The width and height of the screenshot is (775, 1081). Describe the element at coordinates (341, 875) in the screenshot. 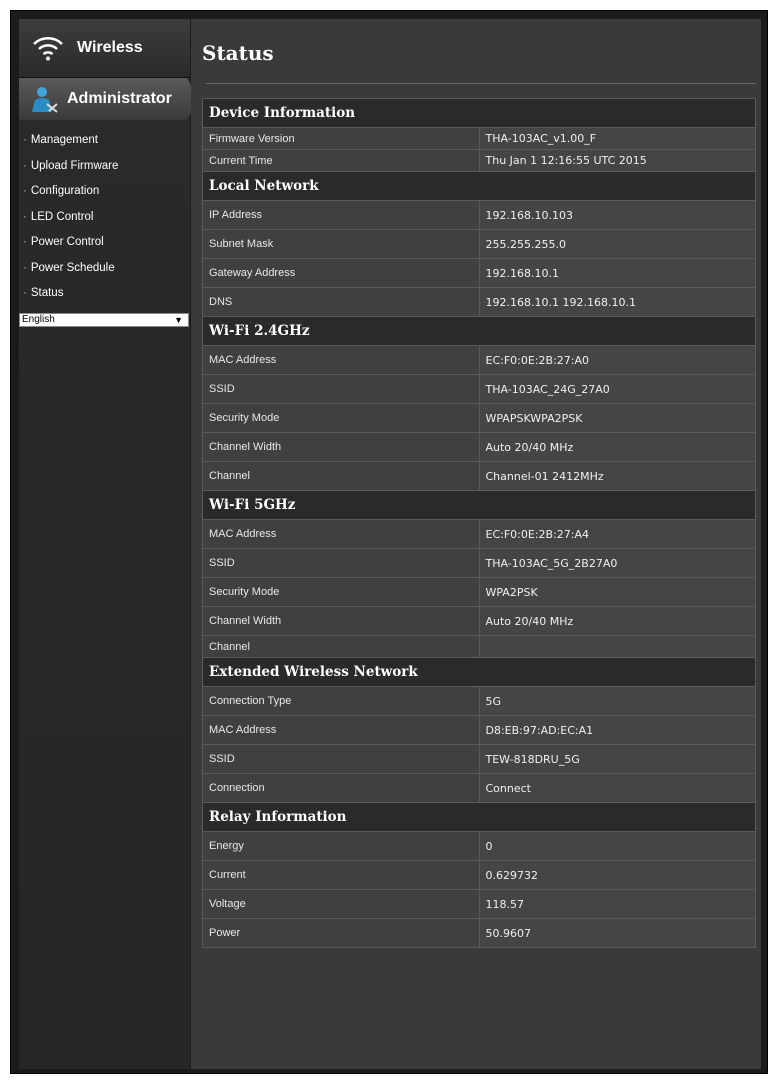

I see `row-label: Current` at that location.